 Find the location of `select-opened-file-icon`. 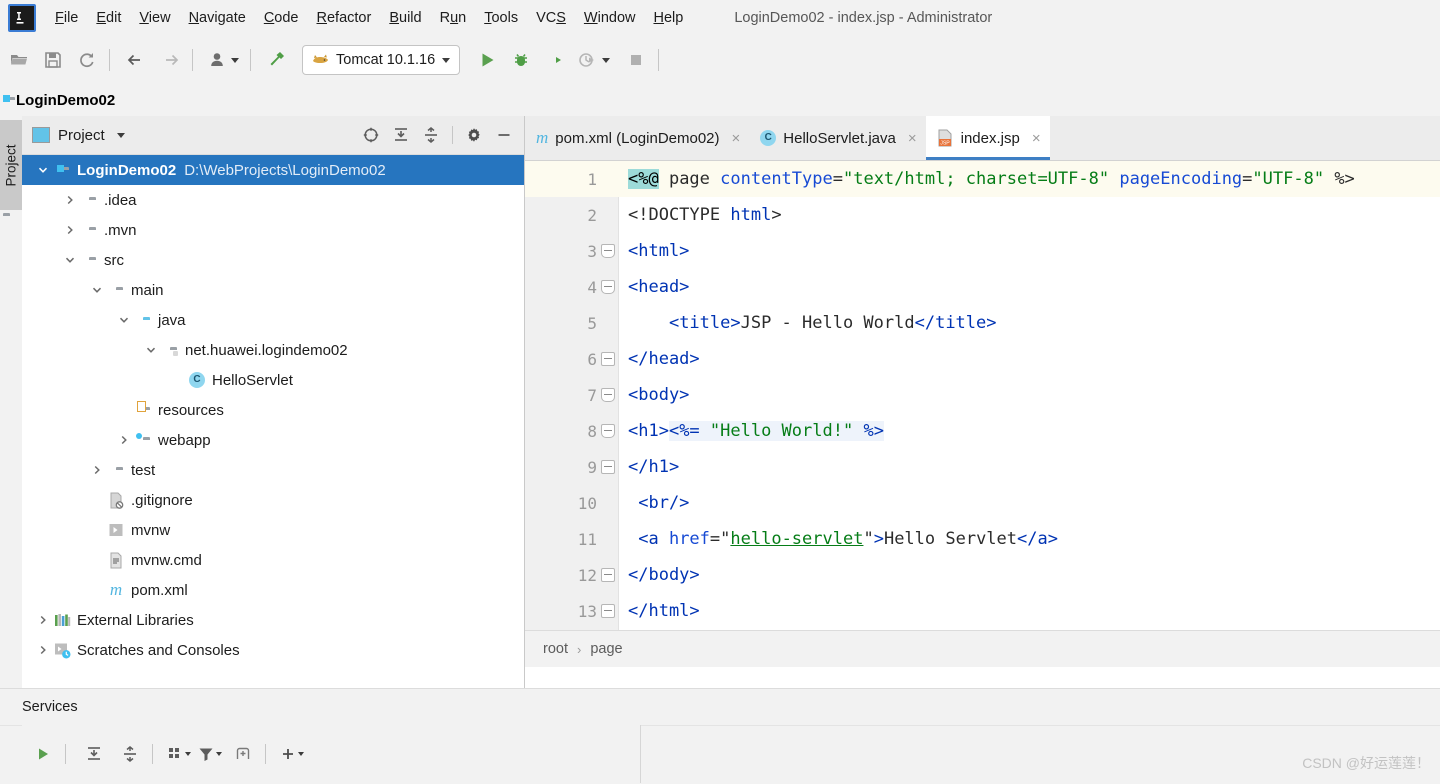

select-opened-file-icon is located at coordinates (371, 135).